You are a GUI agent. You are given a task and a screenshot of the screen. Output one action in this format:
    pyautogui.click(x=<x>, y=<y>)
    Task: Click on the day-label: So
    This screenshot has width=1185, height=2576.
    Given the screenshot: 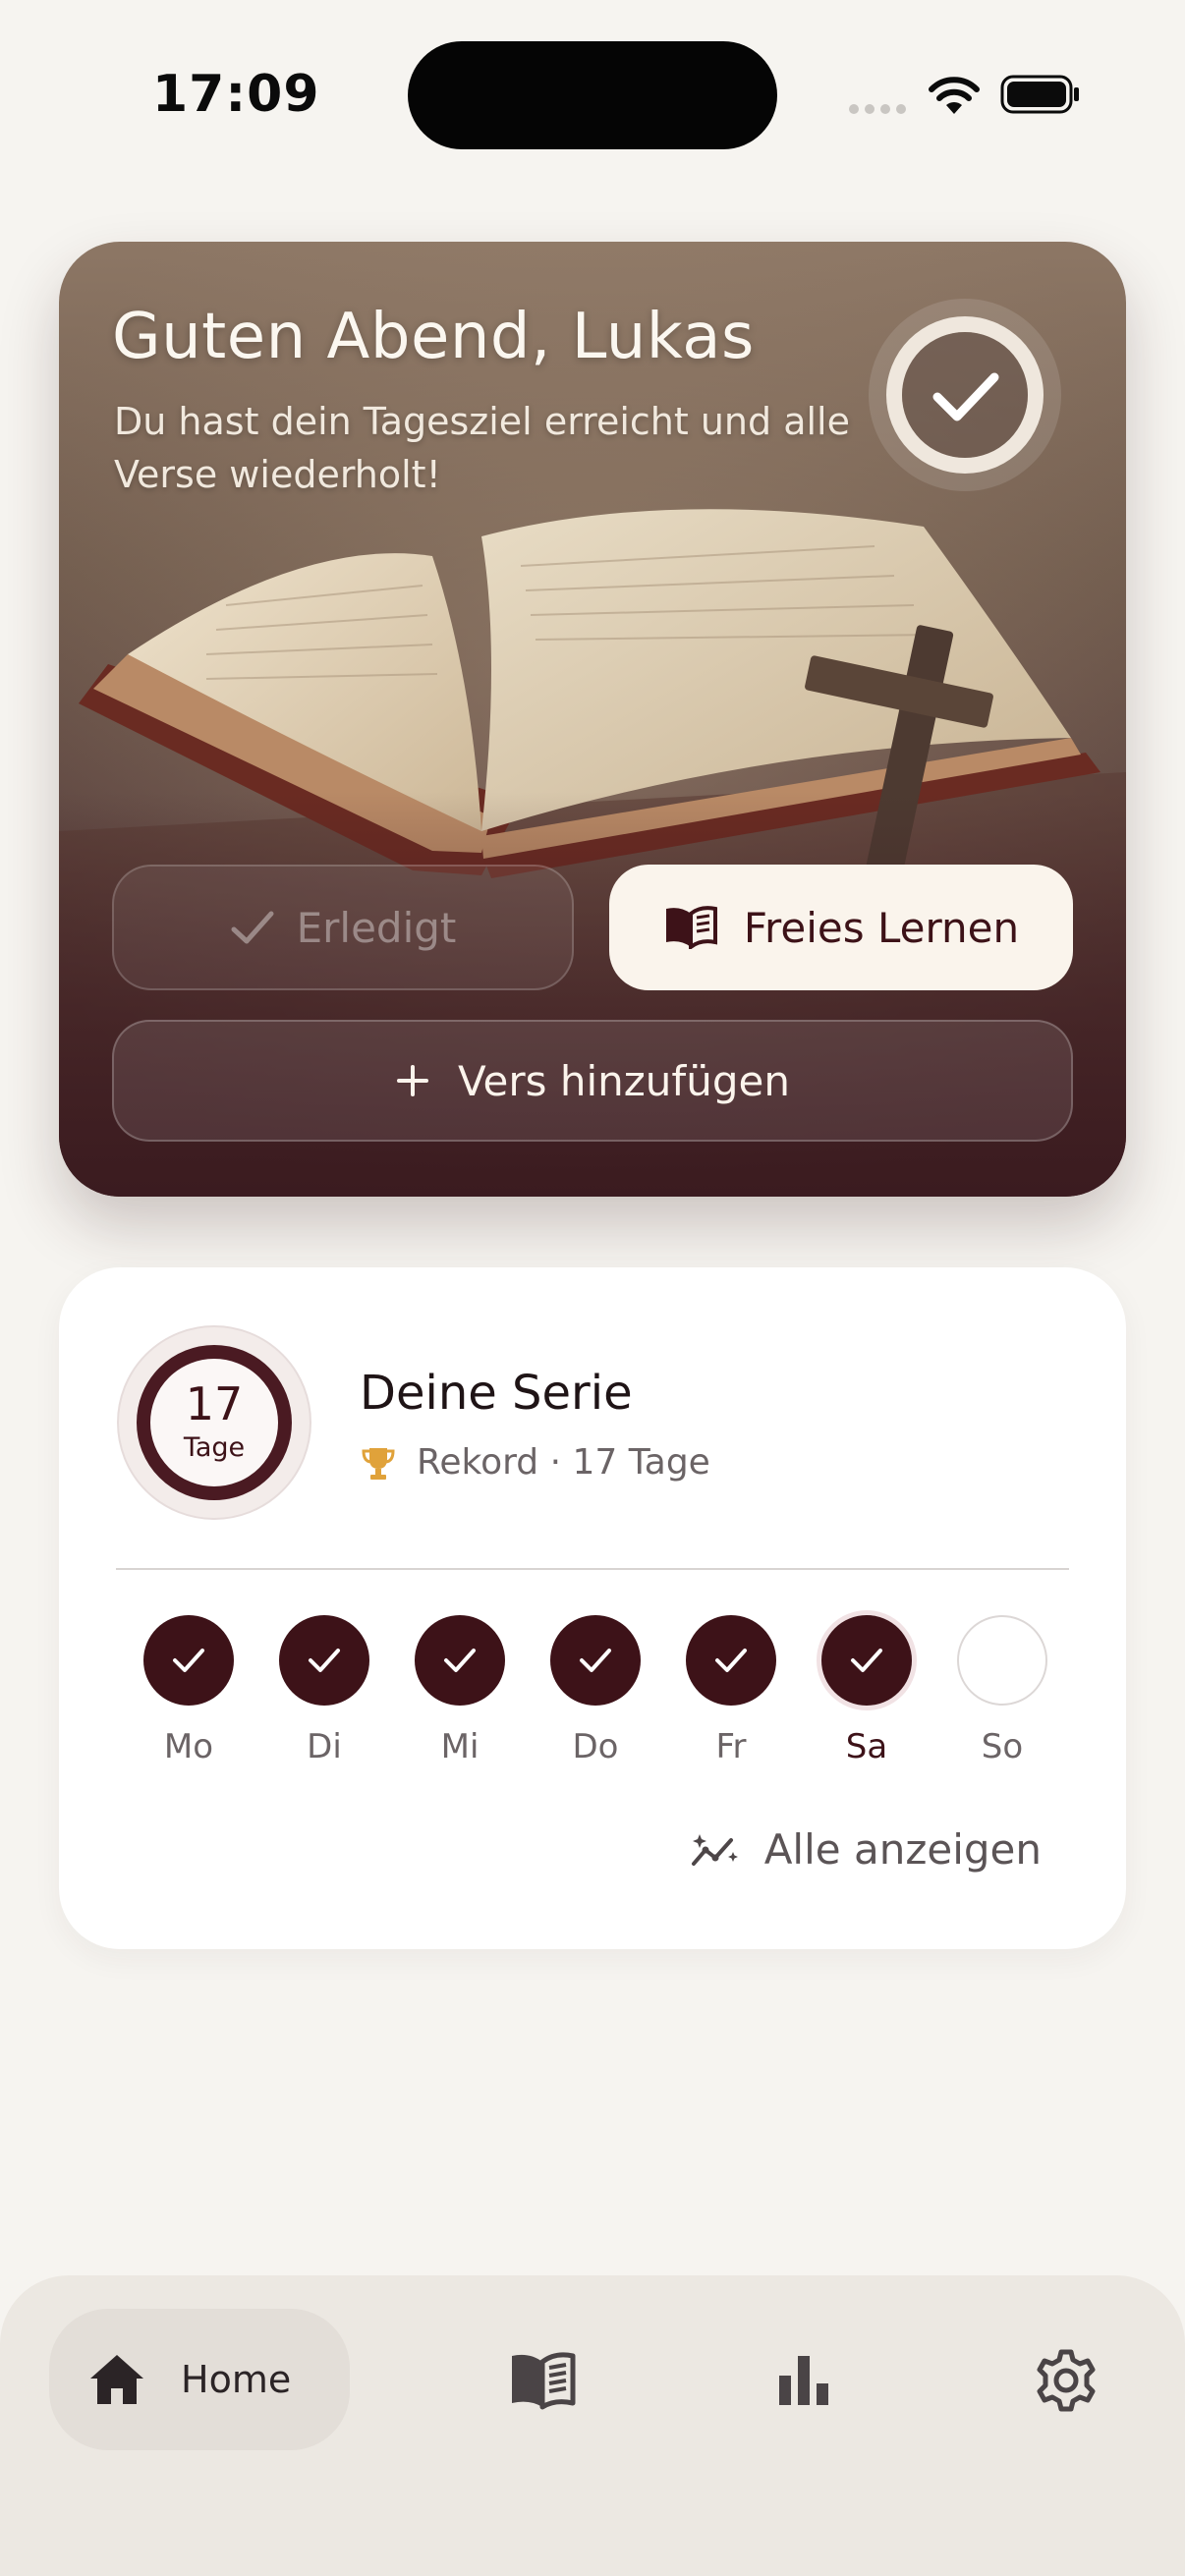 What is the action you would take?
    pyautogui.click(x=1003, y=1746)
    